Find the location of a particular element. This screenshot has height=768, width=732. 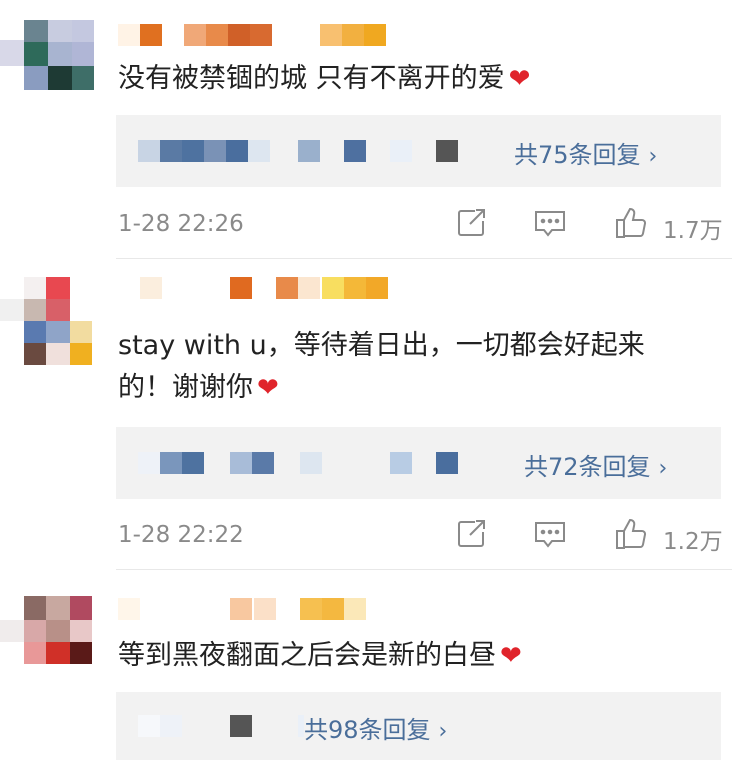

reply-count-link: 共75条回复 › is located at coordinates (585, 152).